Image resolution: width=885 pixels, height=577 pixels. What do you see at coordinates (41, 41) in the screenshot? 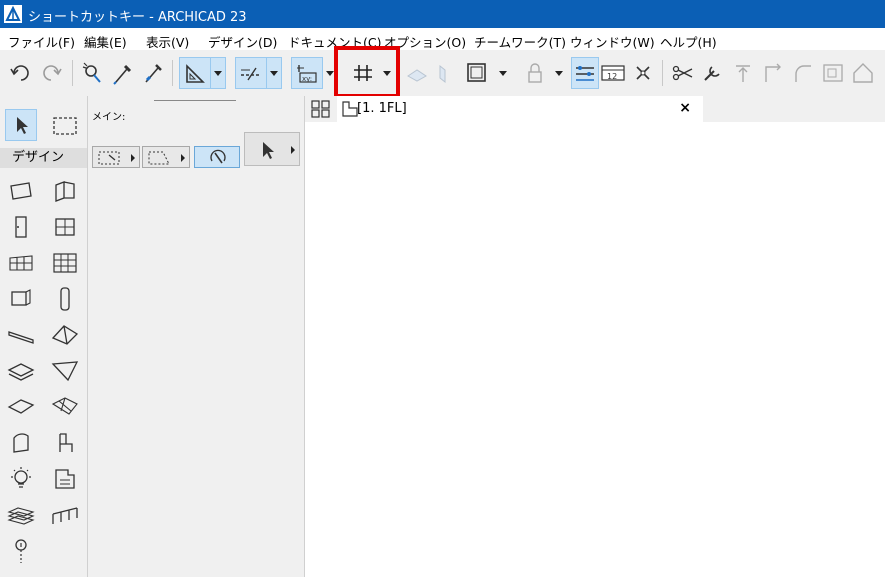
I see `menu-file: ファイル(F)` at bounding box center [41, 41].